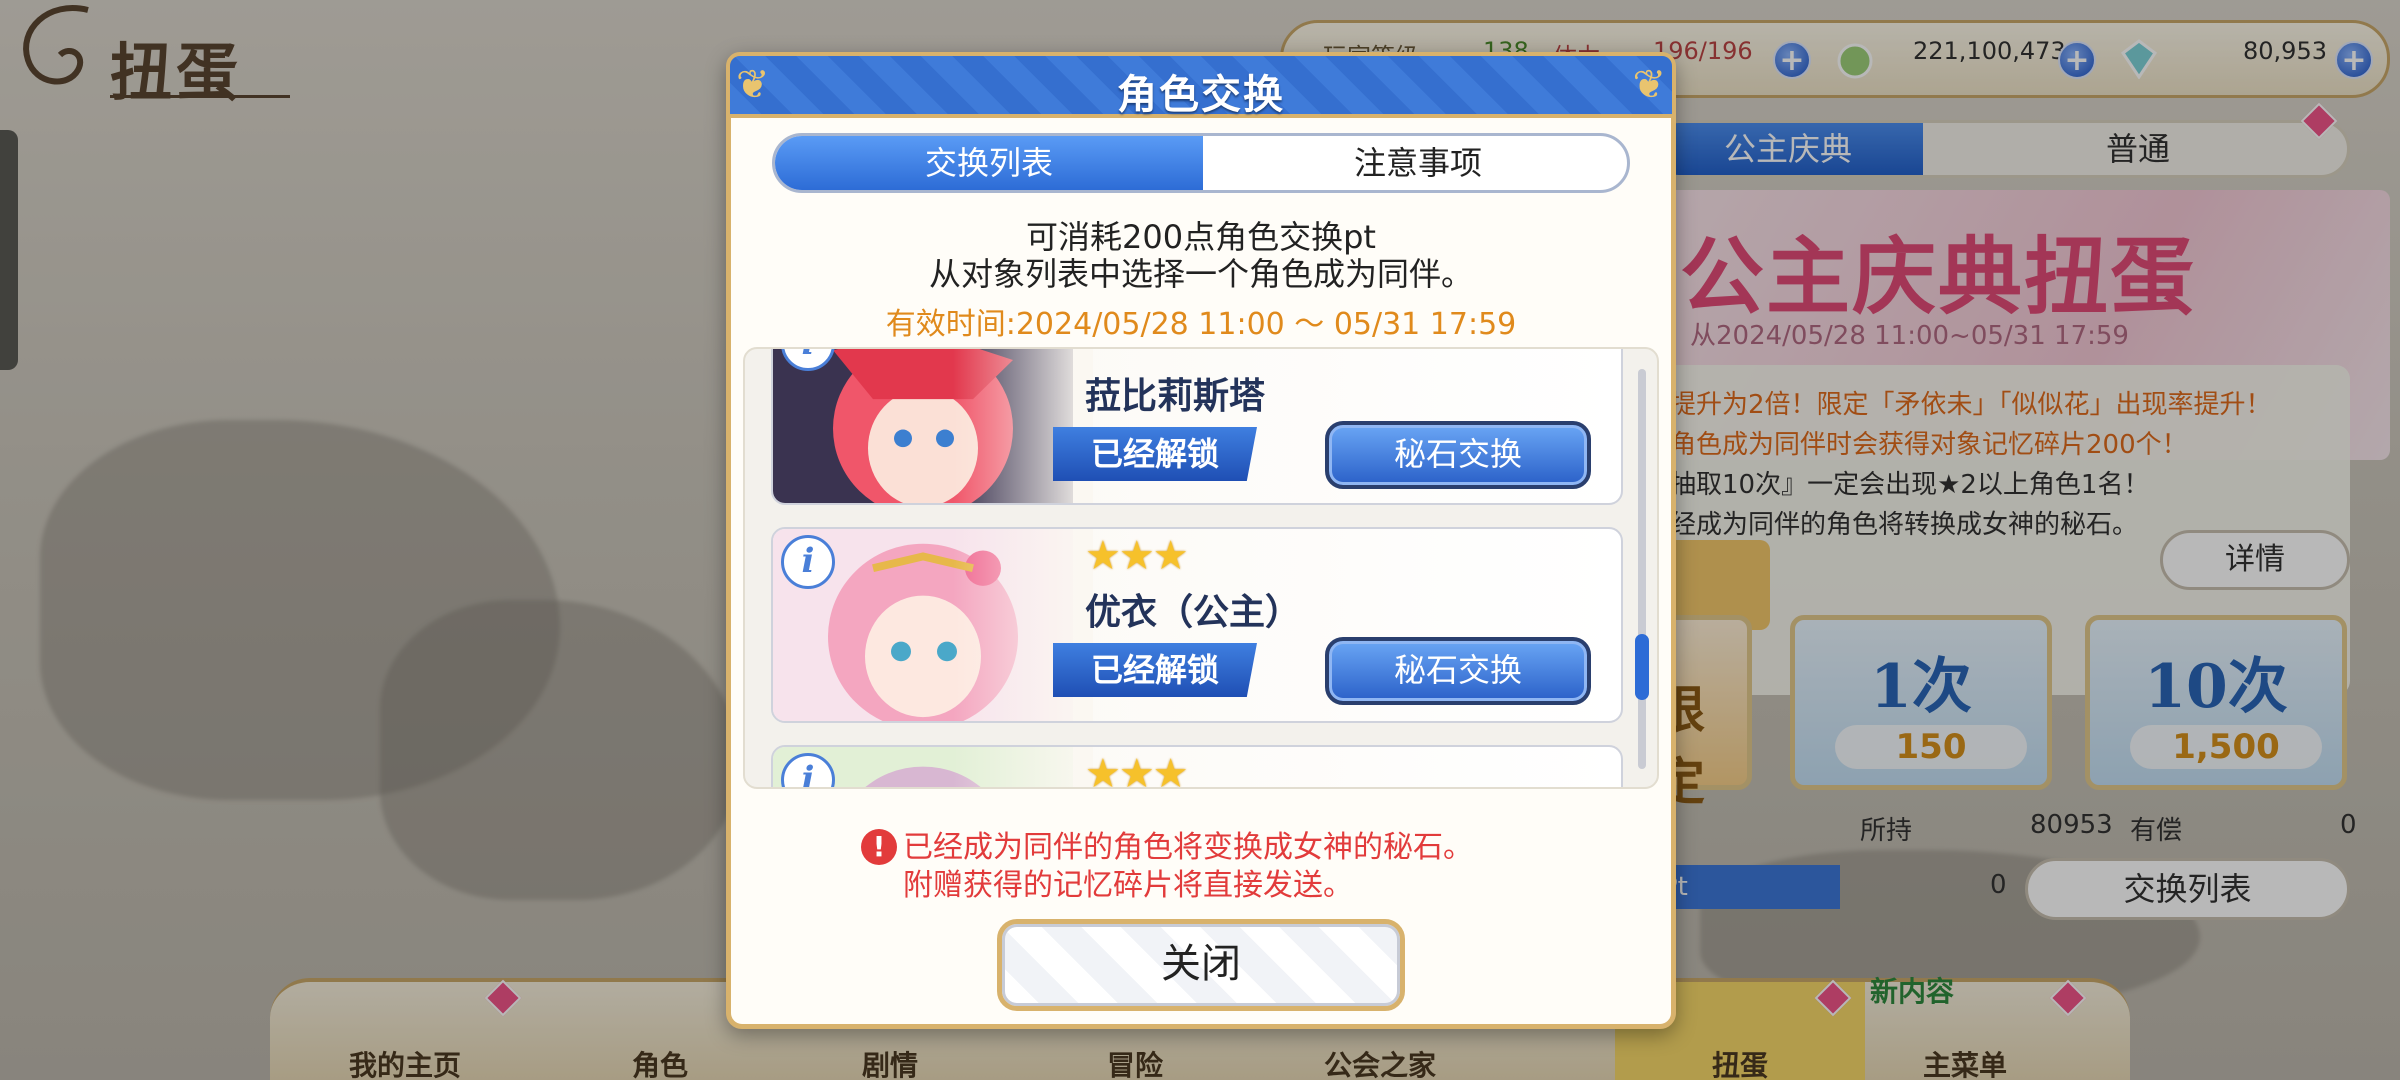  What do you see at coordinates (1175, 396) in the screenshot?
I see `character-name: 菈比莉斯塔` at bounding box center [1175, 396].